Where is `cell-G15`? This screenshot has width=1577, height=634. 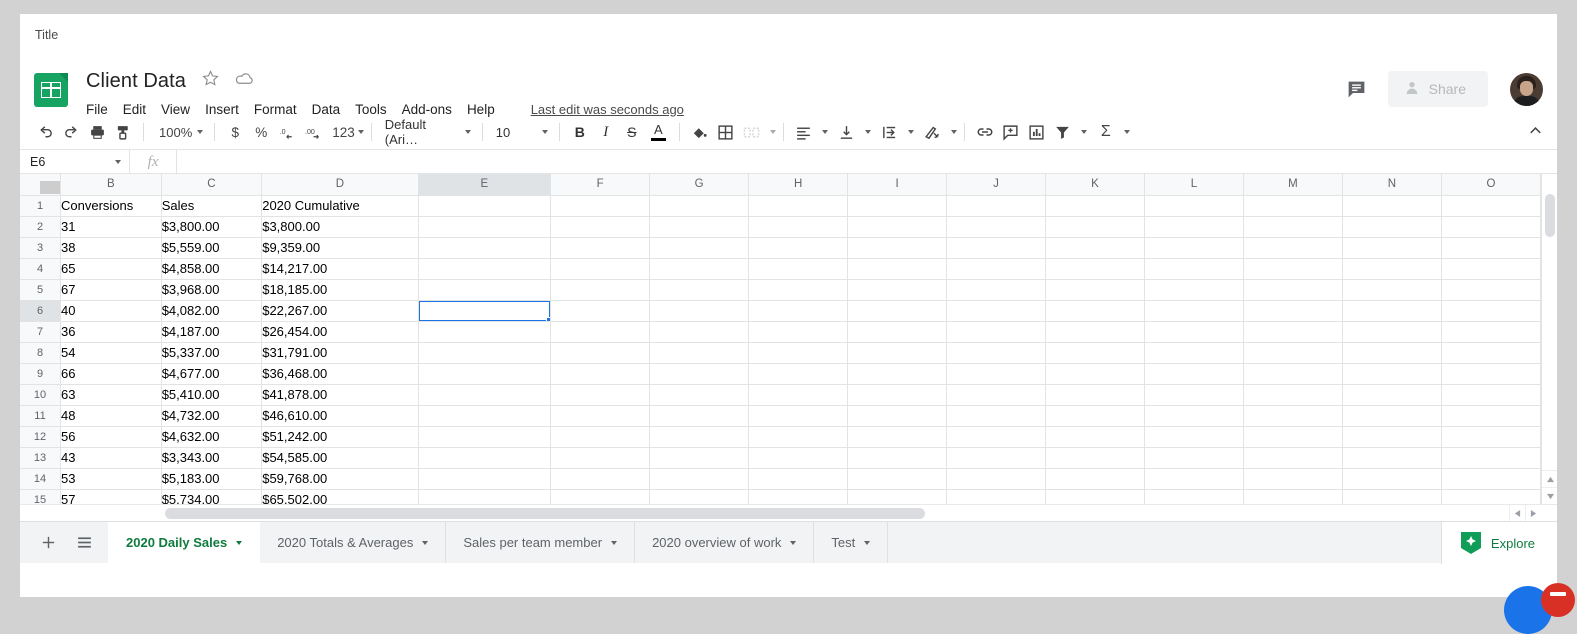
cell-G15 is located at coordinates (699, 496).